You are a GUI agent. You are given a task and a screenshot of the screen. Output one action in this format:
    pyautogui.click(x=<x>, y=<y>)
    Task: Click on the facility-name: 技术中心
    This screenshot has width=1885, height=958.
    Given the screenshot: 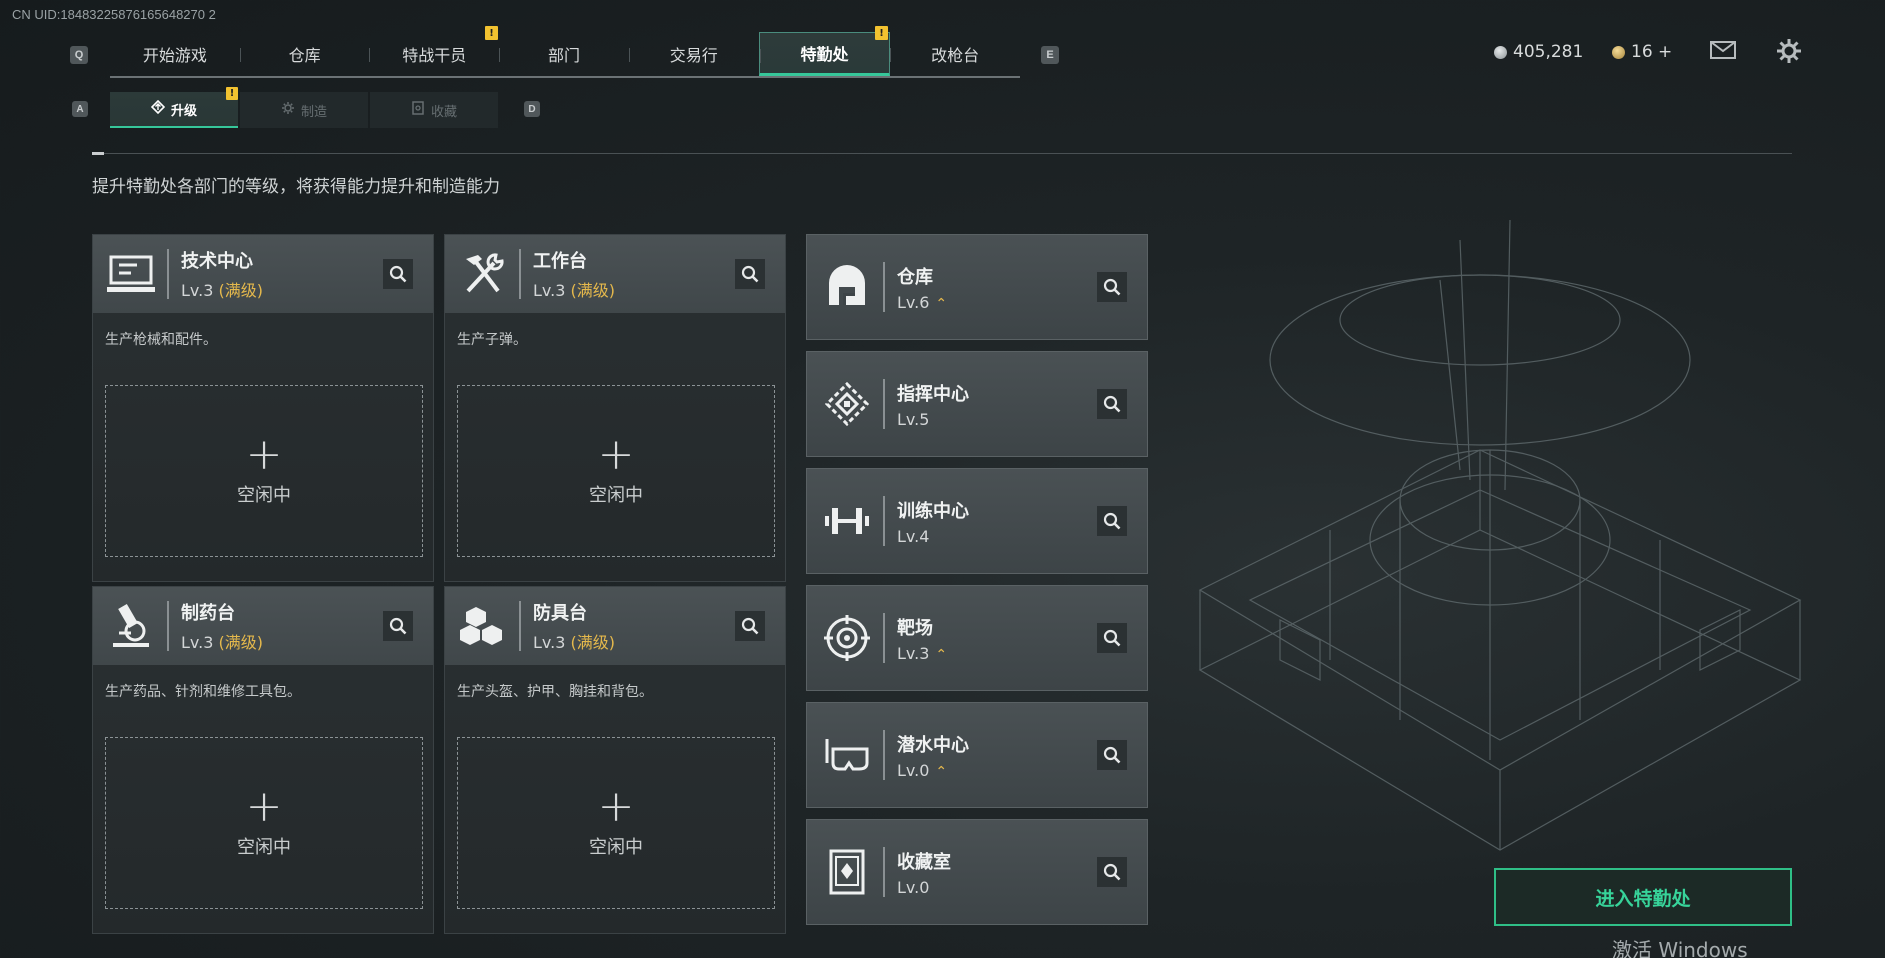 What is the action you would take?
    pyautogui.click(x=217, y=261)
    